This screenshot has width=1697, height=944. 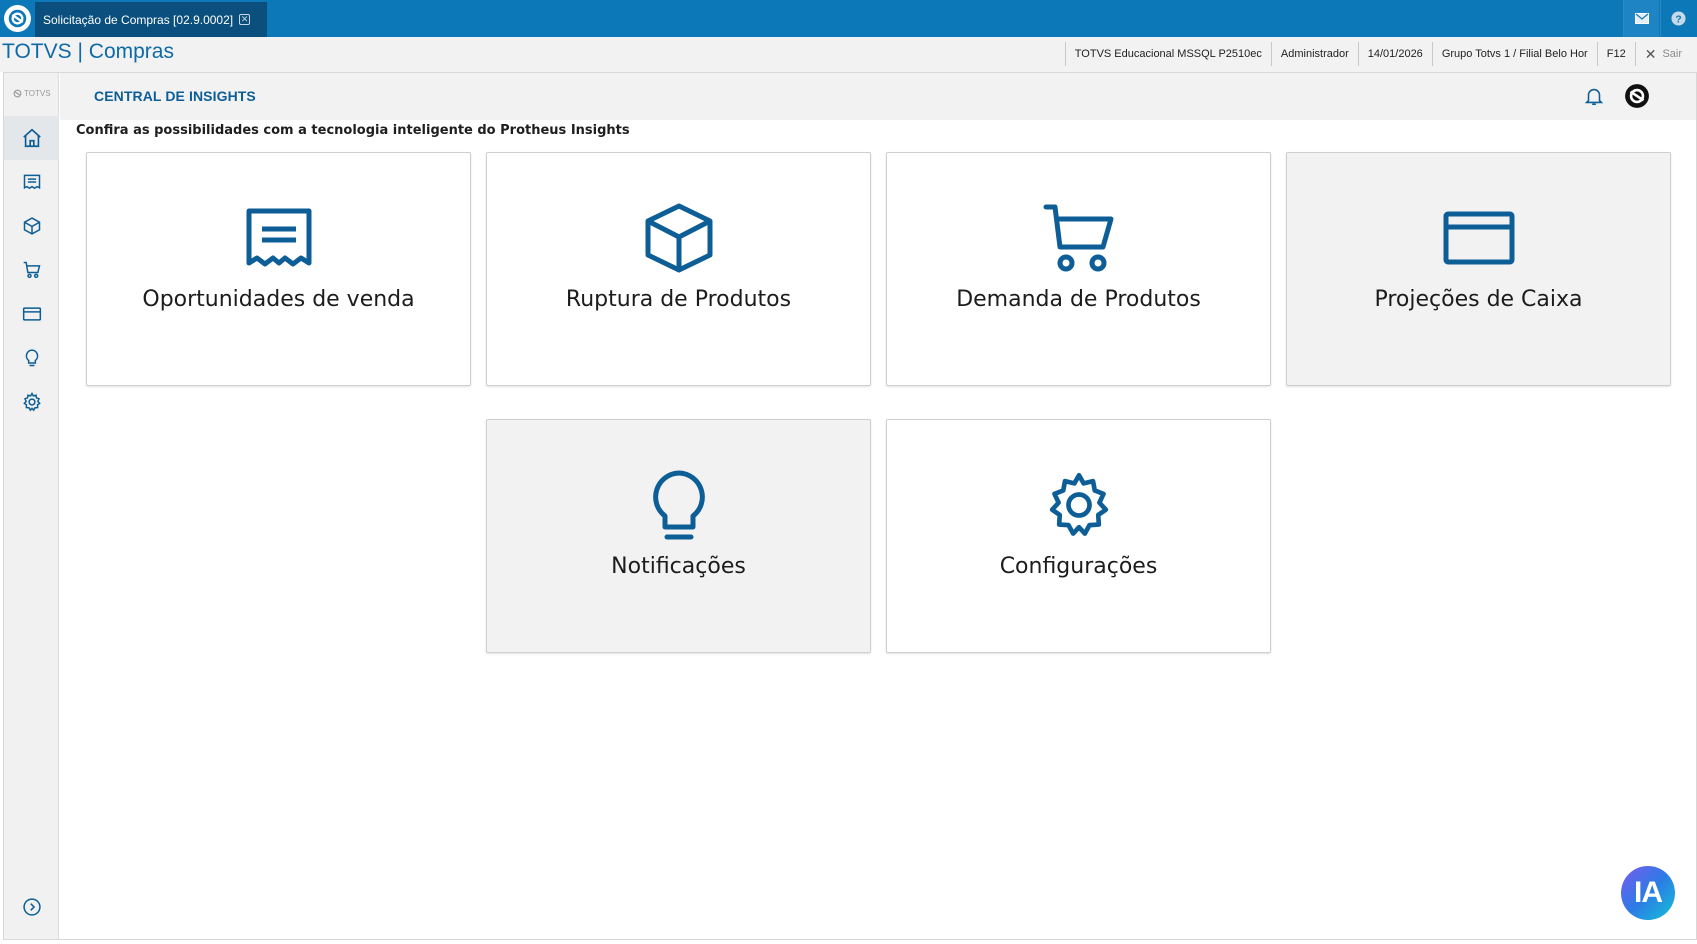 What do you see at coordinates (1514, 54) in the screenshot?
I see `branch-label: Grupo Totvs 1 / Filial Belo Hor` at bounding box center [1514, 54].